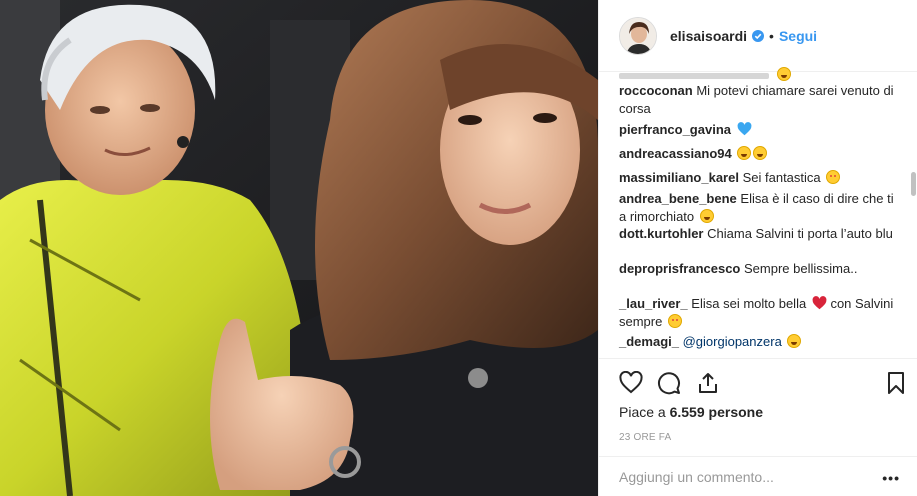 Image resolution: width=917 pixels, height=496 pixels. I want to click on likes-number: 6.559, so click(687, 412).